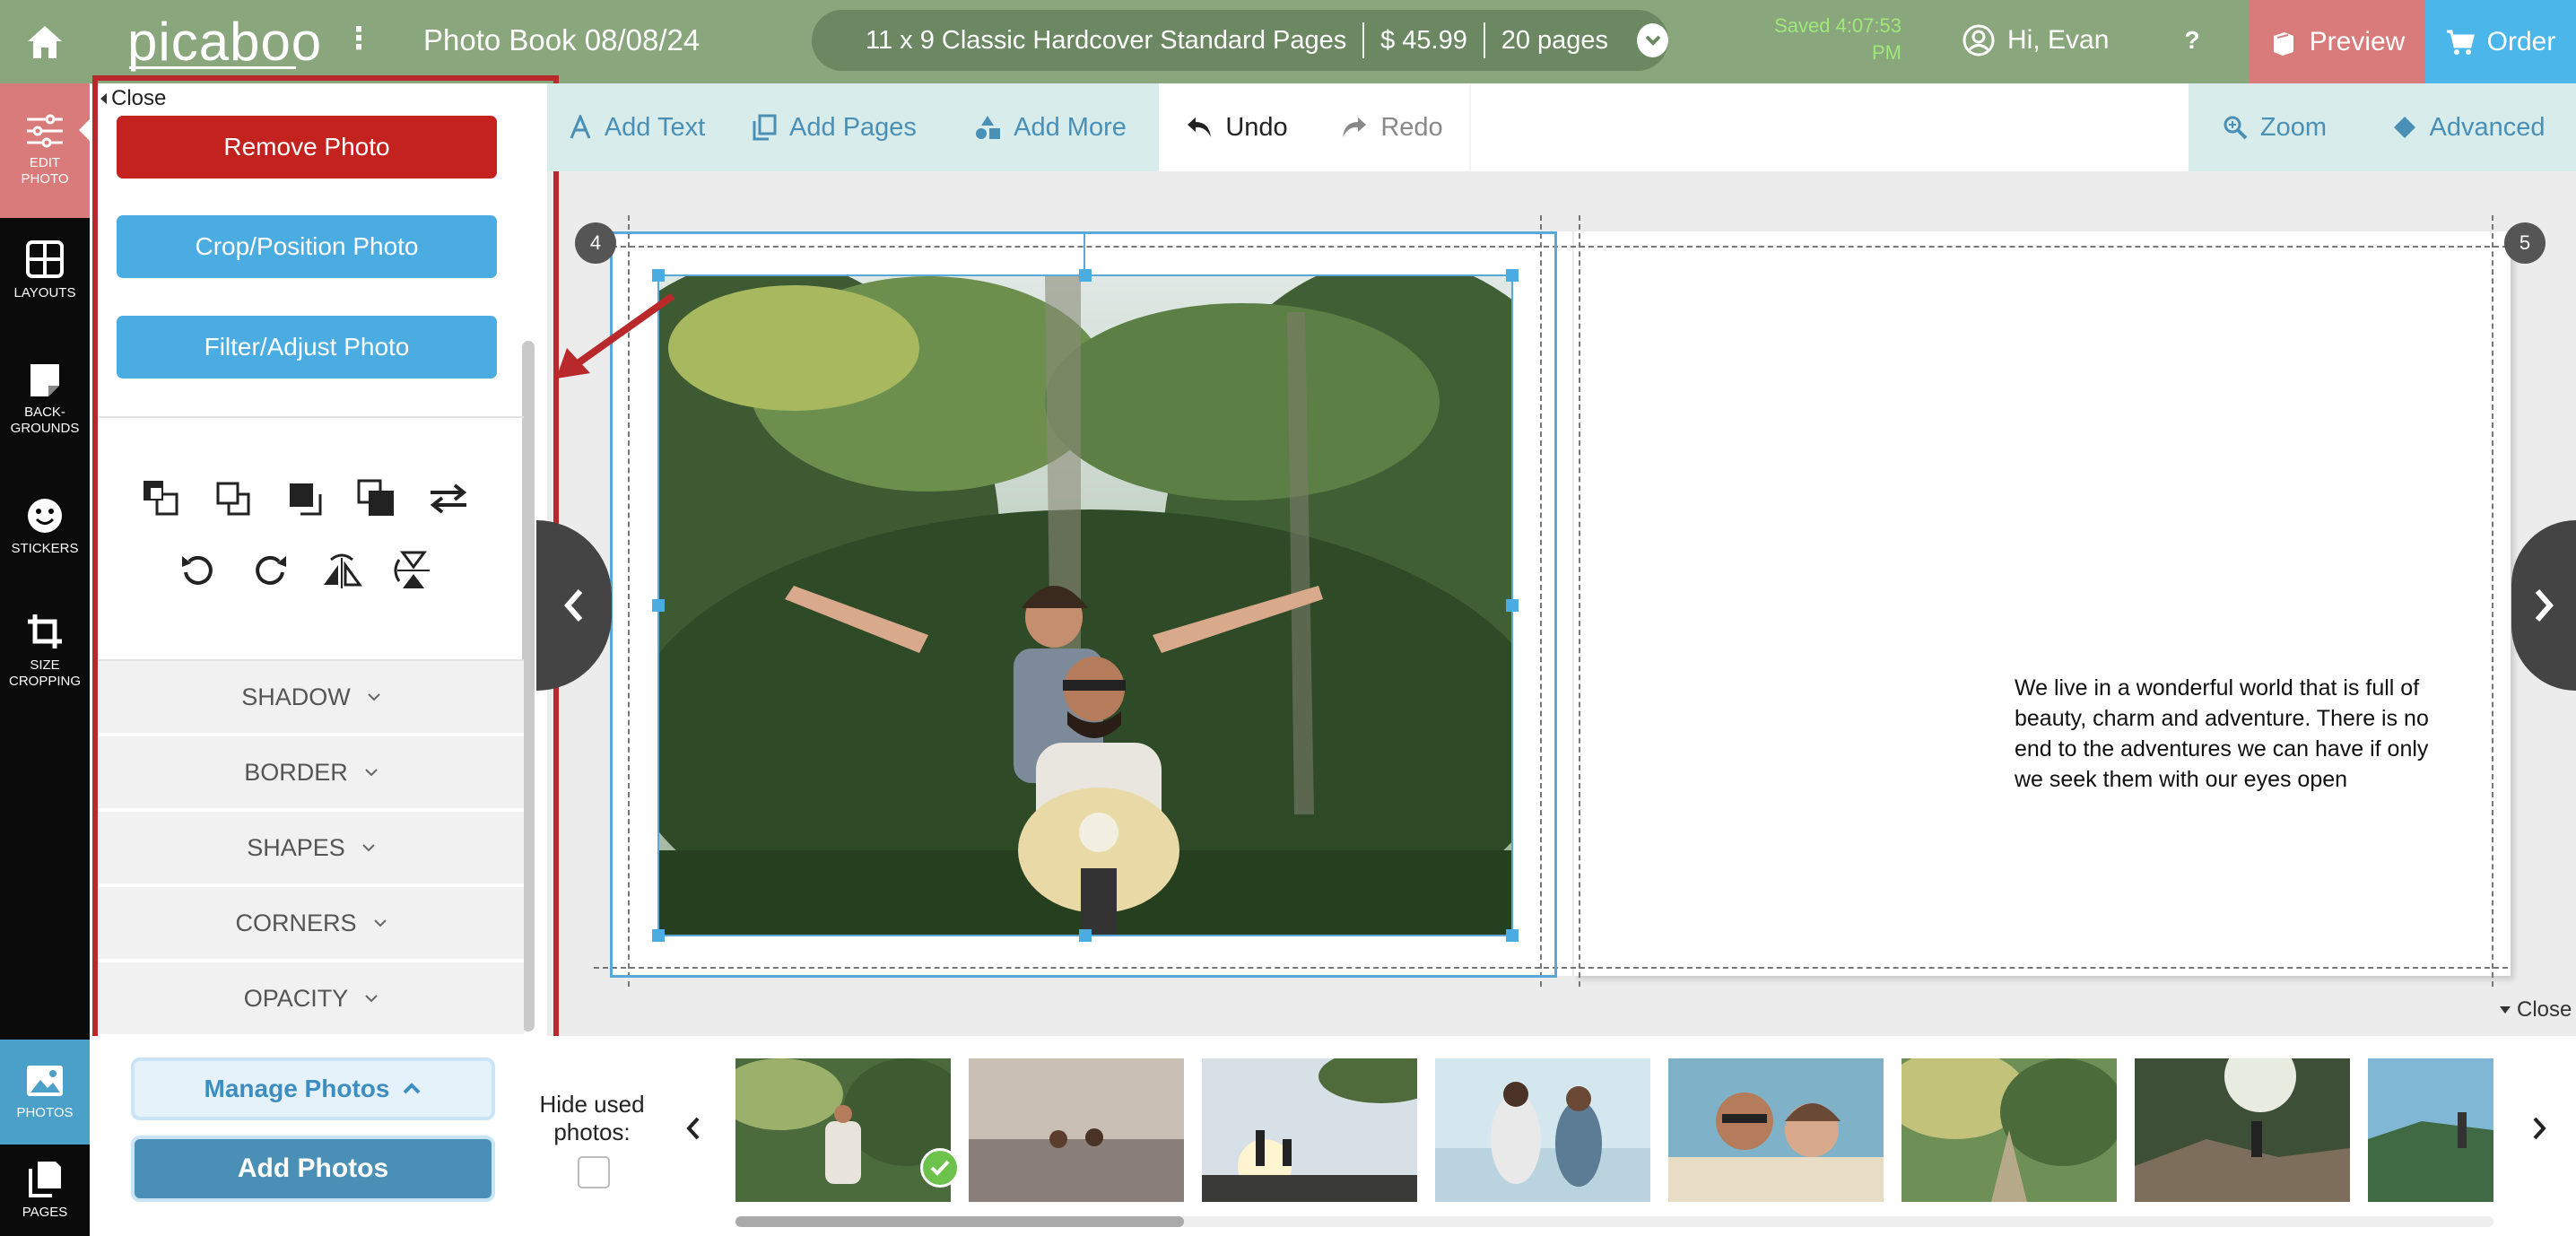 This screenshot has height=1236, width=2576. What do you see at coordinates (311, 698) in the screenshot?
I see `shadow-section: SHADOW` at bounding box center [311, 698].